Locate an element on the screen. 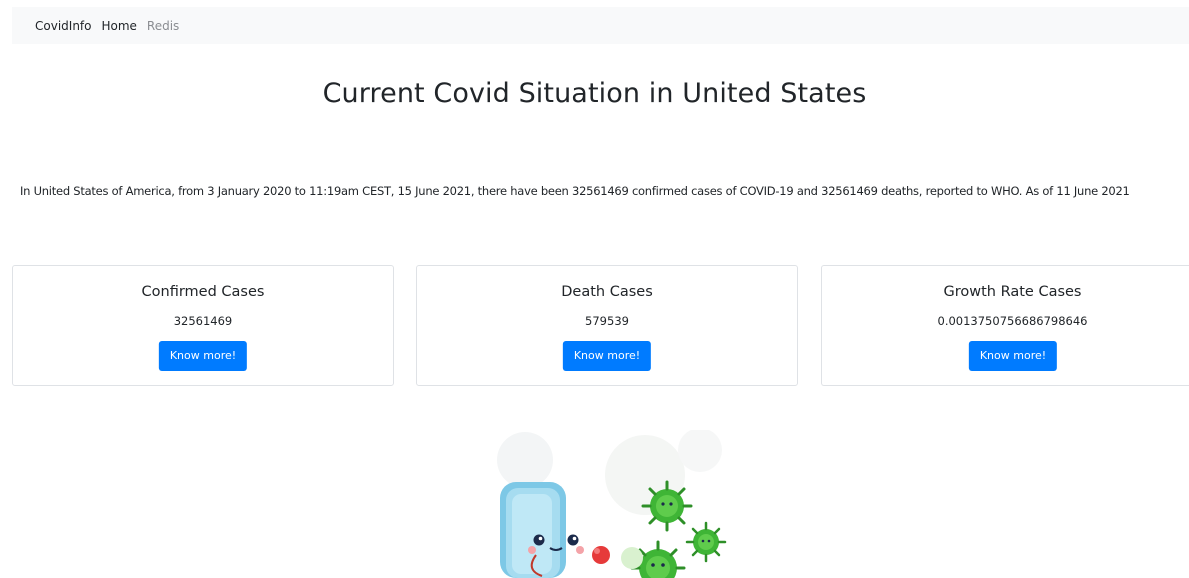 Image resolution: width=1189 pixels, height=578 pixels. mask-virus-illustration is located at coordinates (612, 504).